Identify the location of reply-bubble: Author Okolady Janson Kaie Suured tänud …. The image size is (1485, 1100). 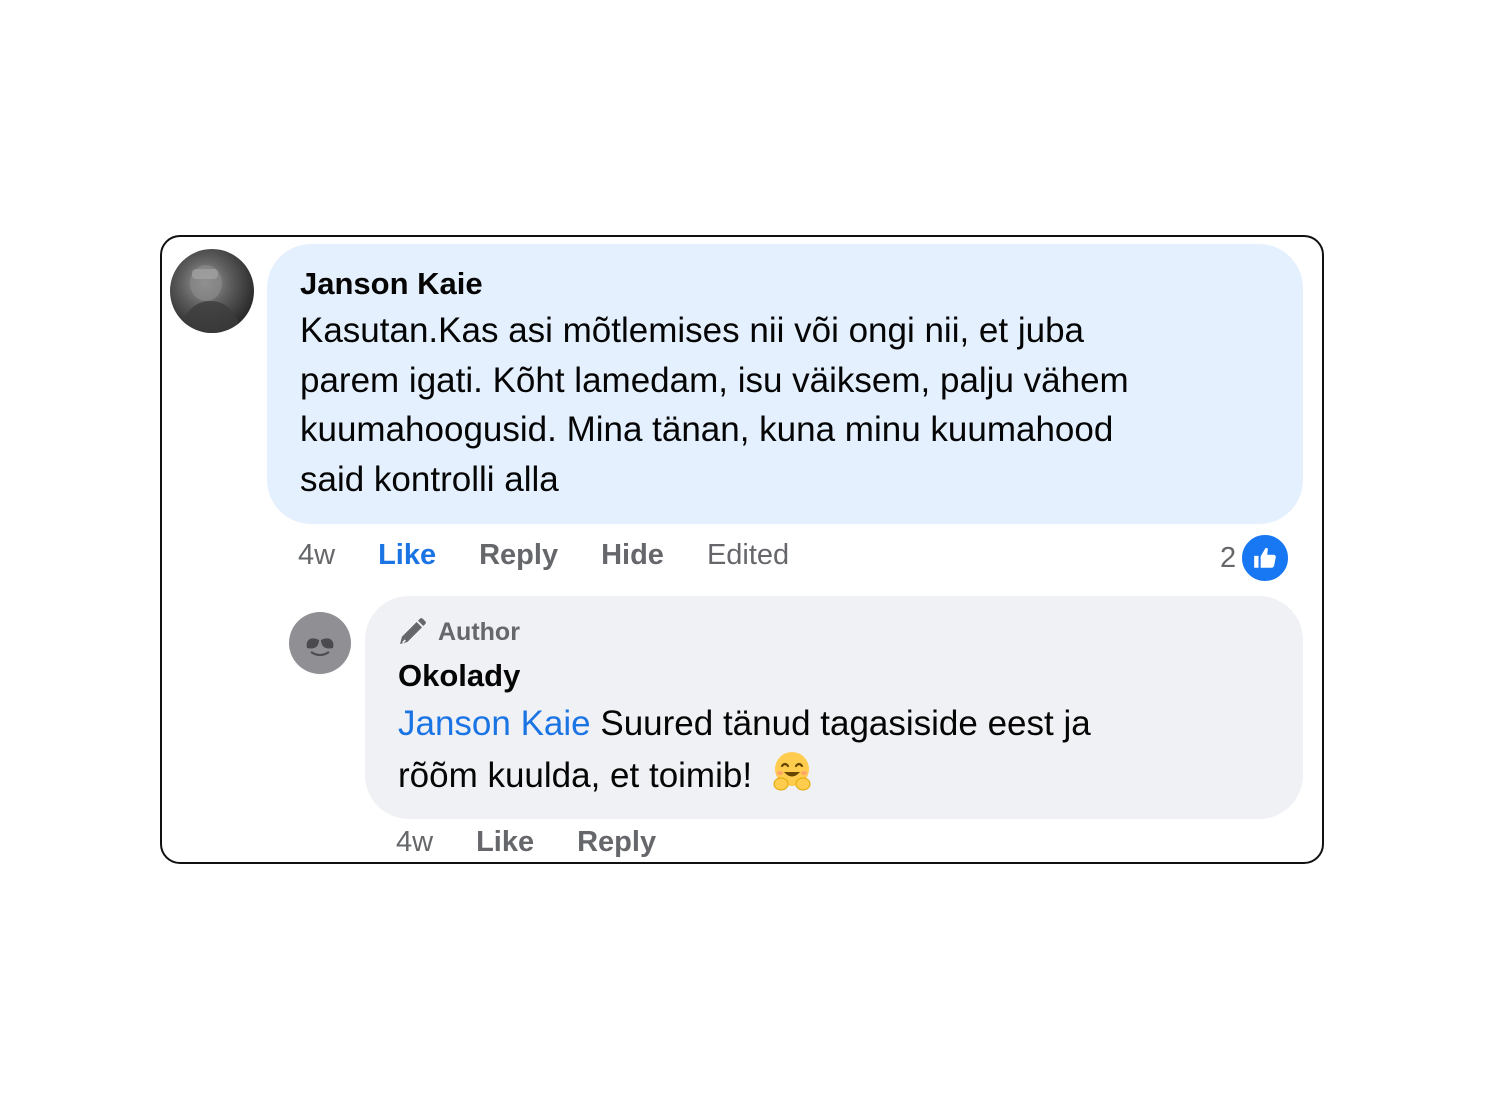
(834, 707).